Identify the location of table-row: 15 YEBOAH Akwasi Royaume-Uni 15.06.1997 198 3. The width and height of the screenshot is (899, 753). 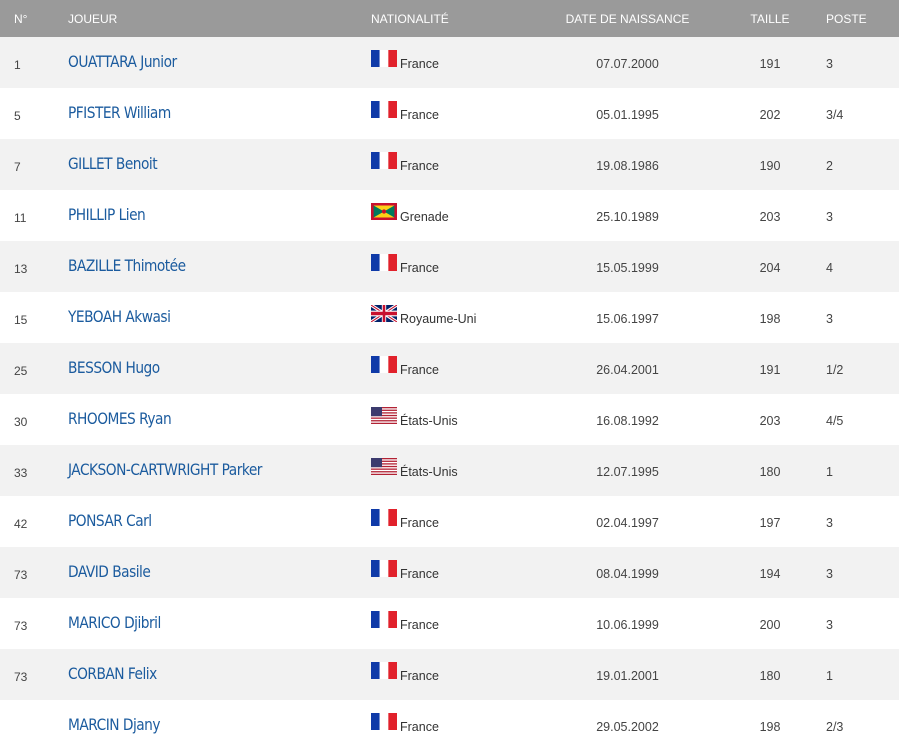
(449, 317).